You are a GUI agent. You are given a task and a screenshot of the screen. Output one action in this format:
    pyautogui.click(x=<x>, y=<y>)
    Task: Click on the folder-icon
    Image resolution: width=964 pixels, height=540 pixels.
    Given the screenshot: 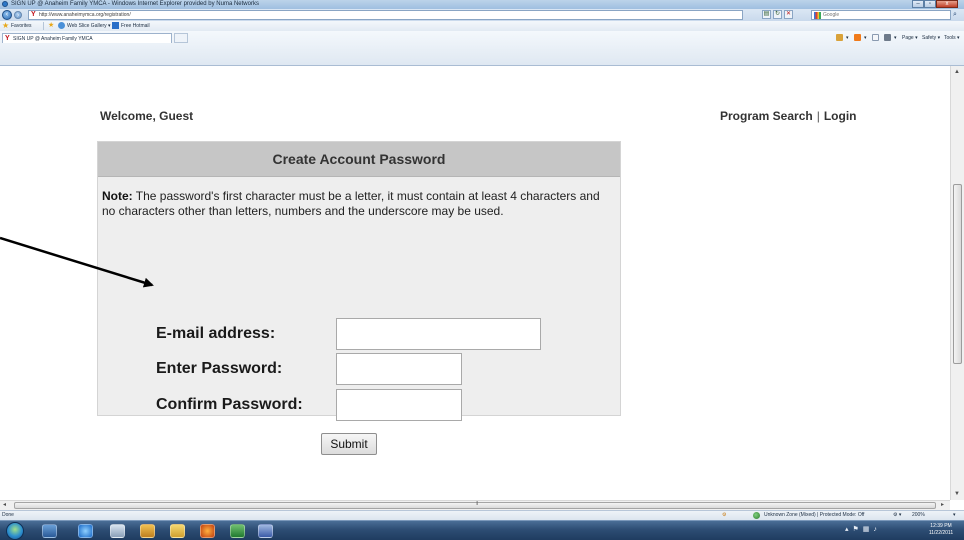 What is the action you would take?
    pyautogui.click(x=147, y=531)
    